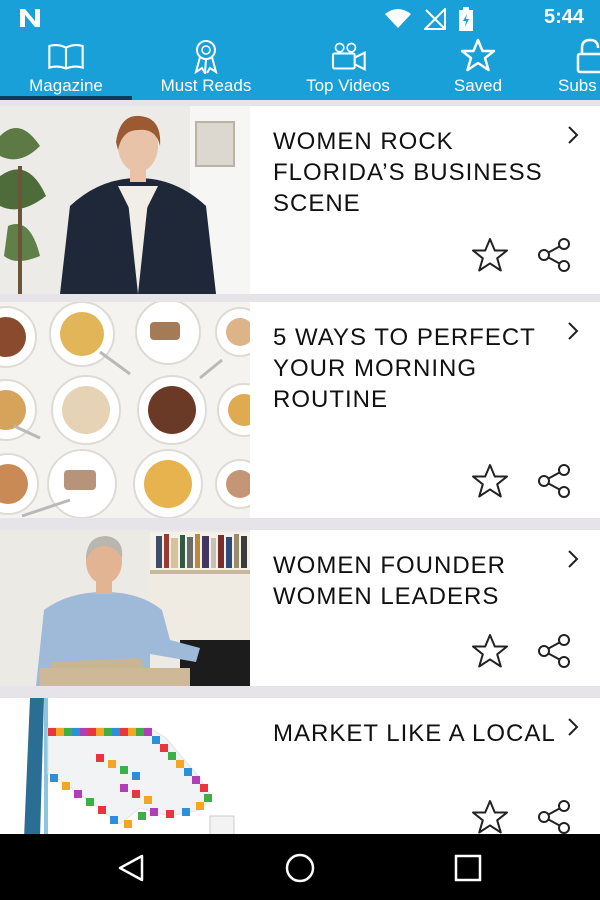 The image size is (600, 900). I want to click on tab-must-reads: Must Reads, so click(206, 68).